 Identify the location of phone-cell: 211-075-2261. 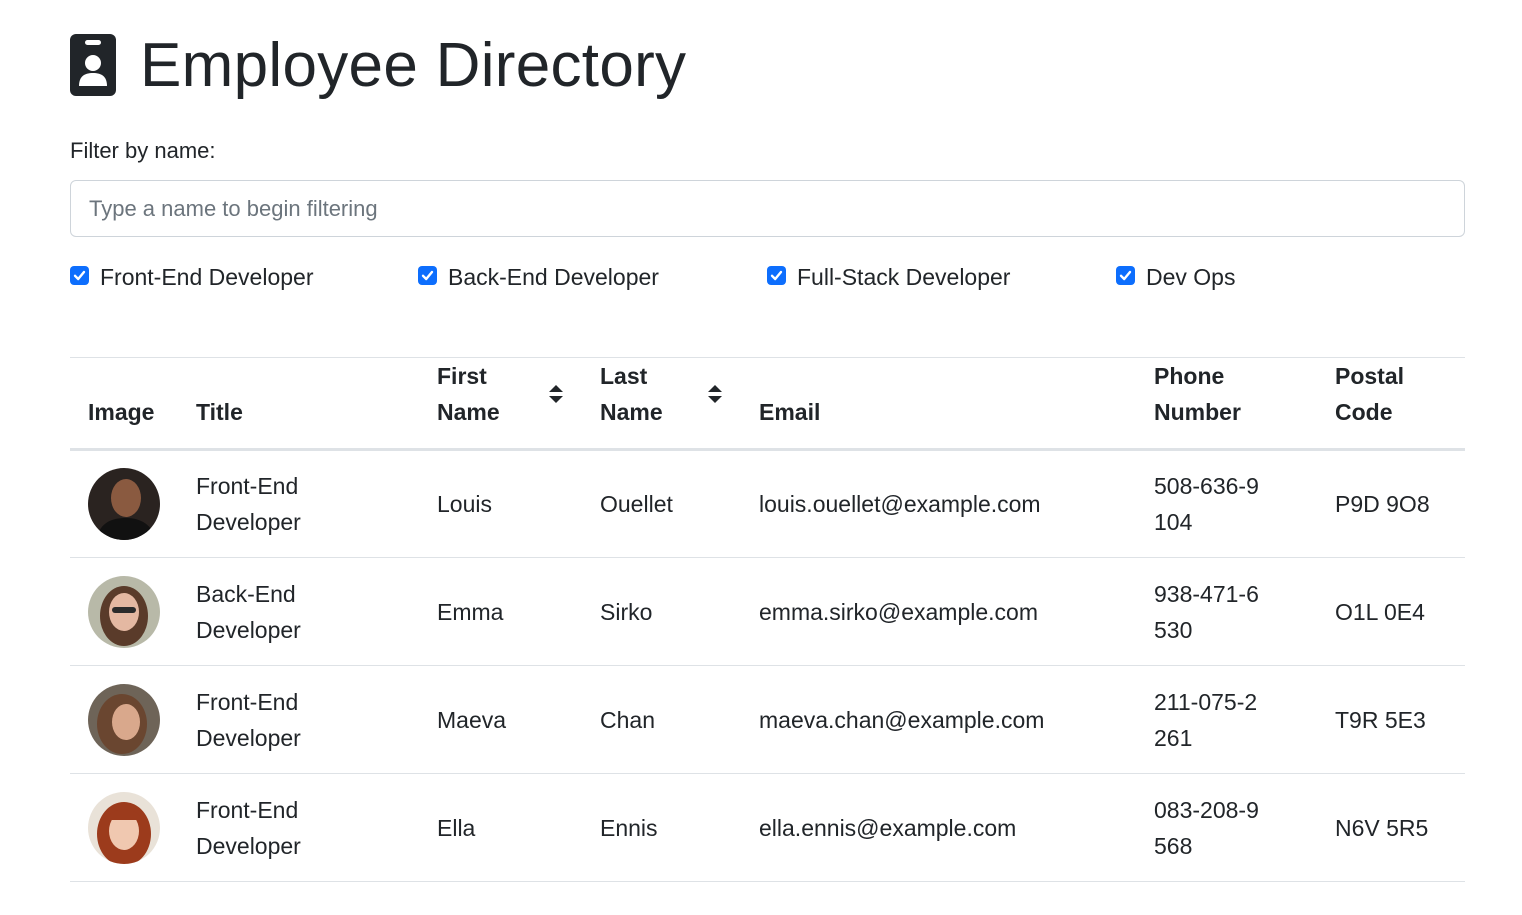
(1226, 719).